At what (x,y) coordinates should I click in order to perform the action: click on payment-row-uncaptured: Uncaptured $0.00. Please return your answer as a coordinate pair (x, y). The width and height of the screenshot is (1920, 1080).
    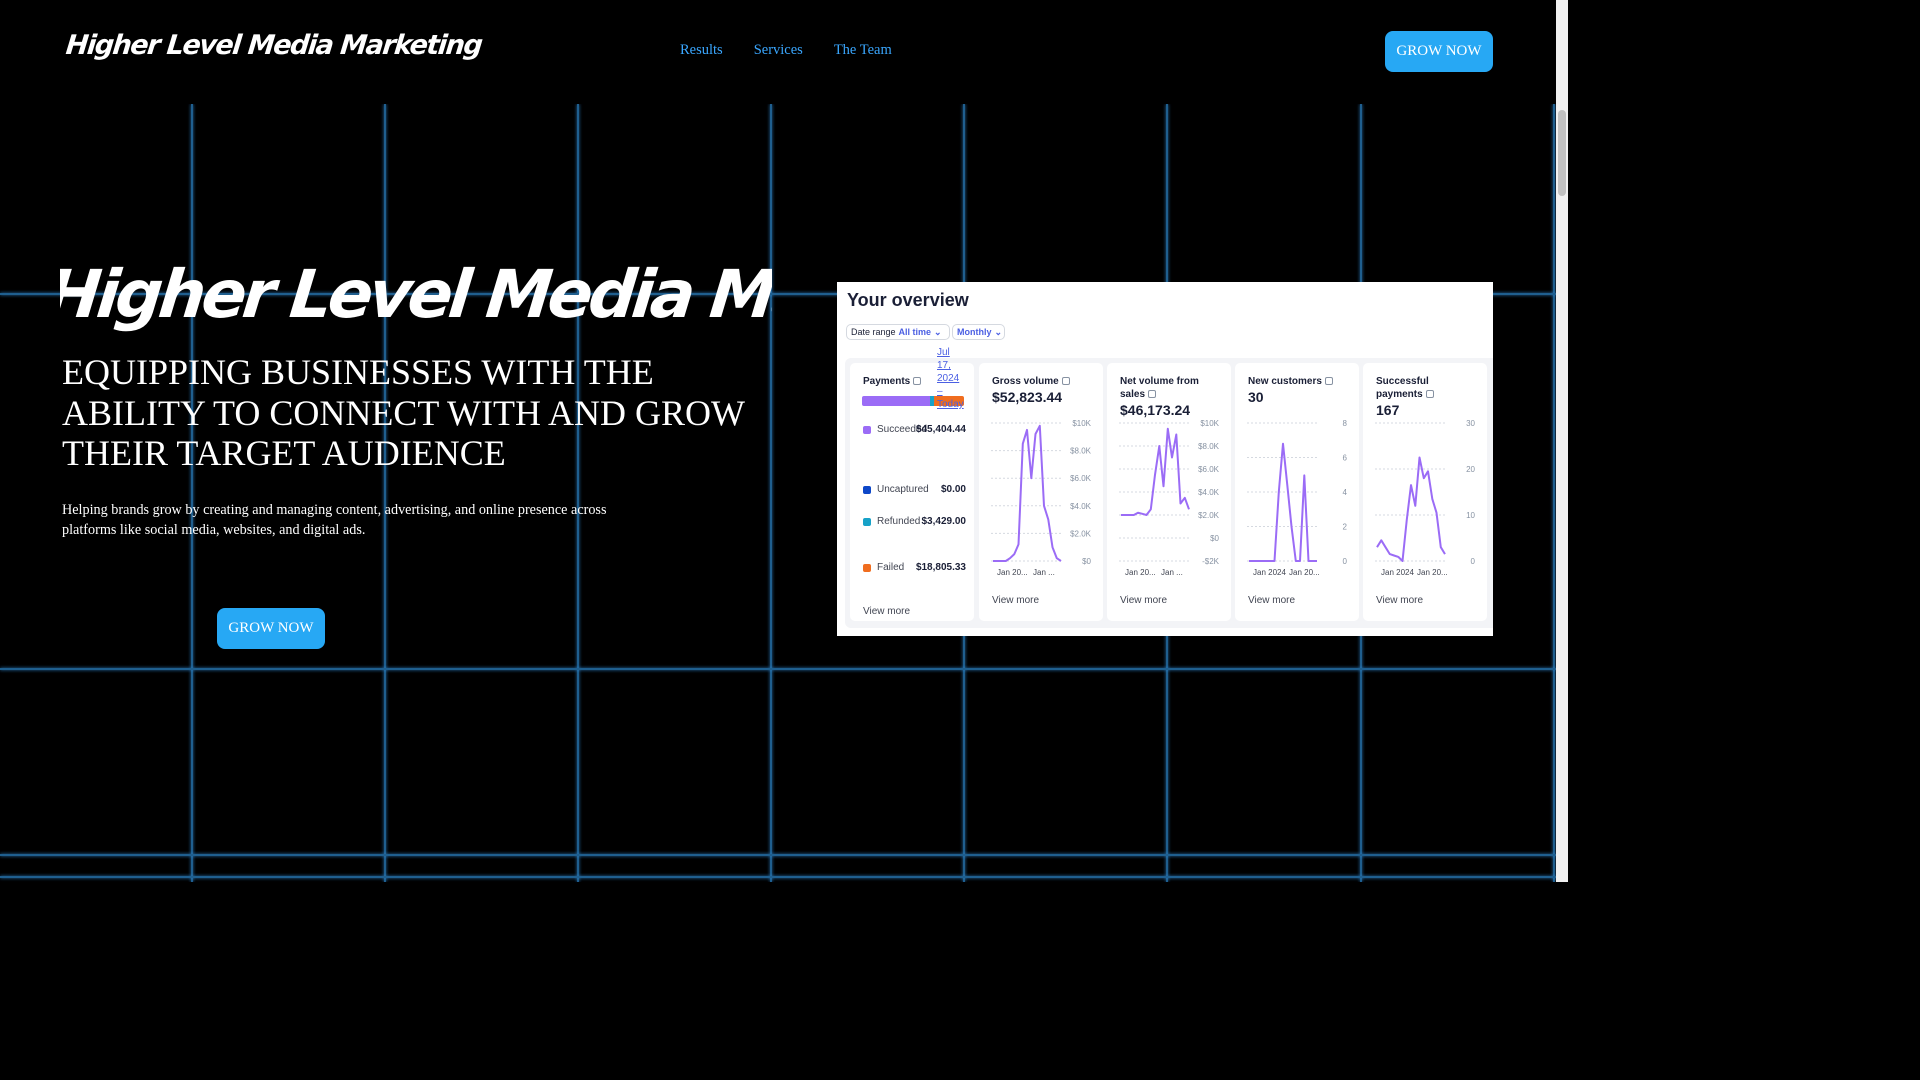
    Looking at the image, I should click on (914, 490).